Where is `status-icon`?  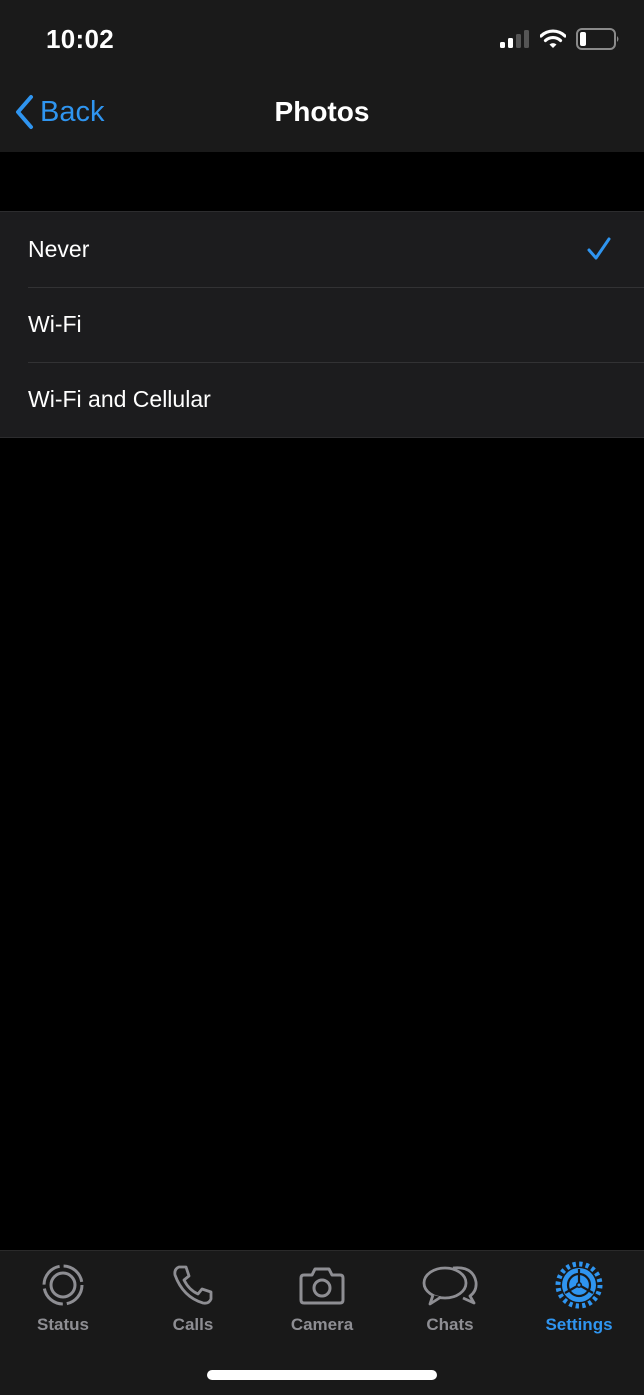 status-icon is located at coordinates (63, 1285).